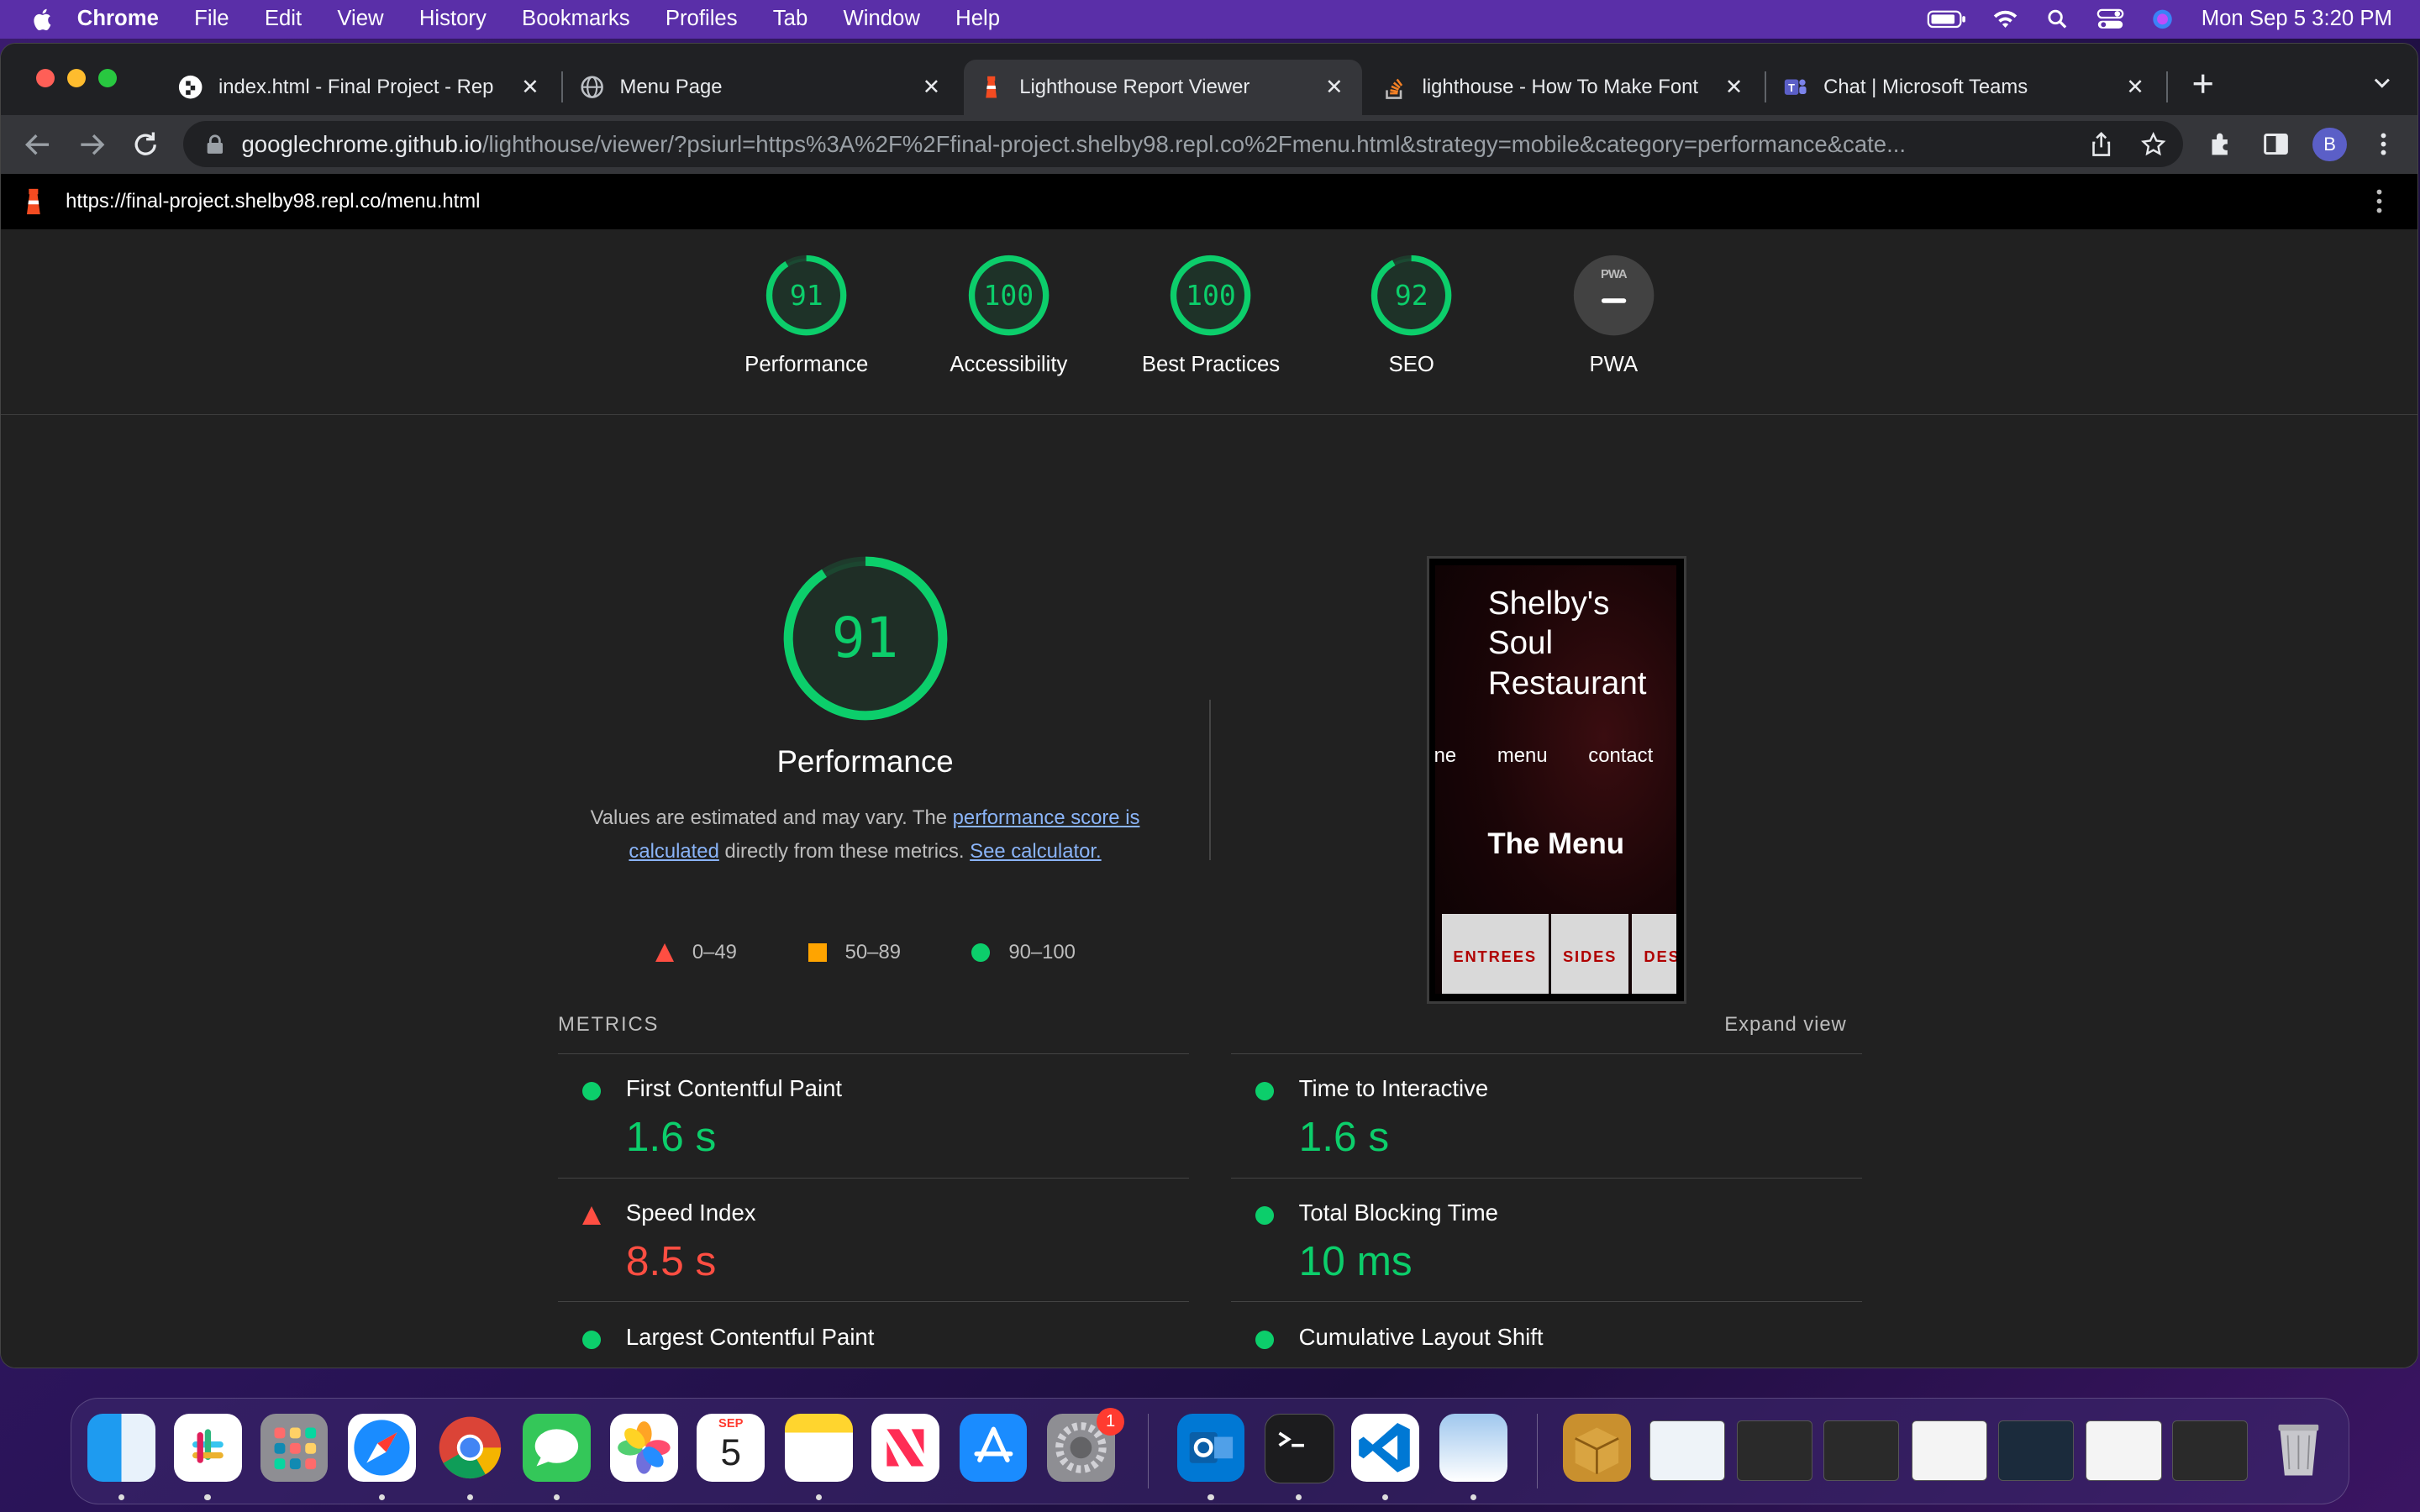 The height and width of the screenshot is (1512, 2420). Describe the element at coordinates (993, 1448) in the screenshot. I see `app-store-icon` at that location.